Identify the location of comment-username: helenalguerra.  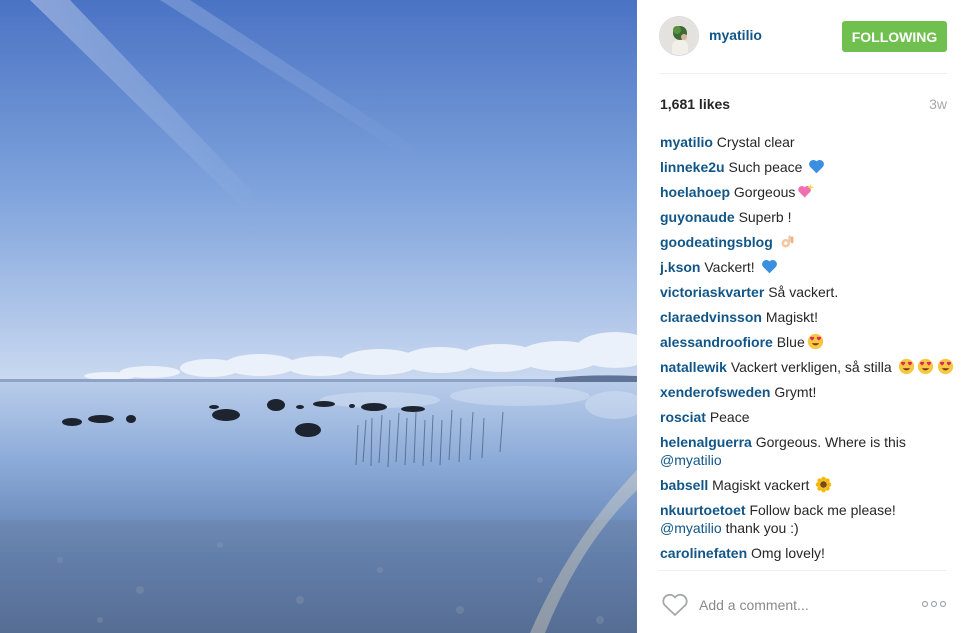
(706, 442).